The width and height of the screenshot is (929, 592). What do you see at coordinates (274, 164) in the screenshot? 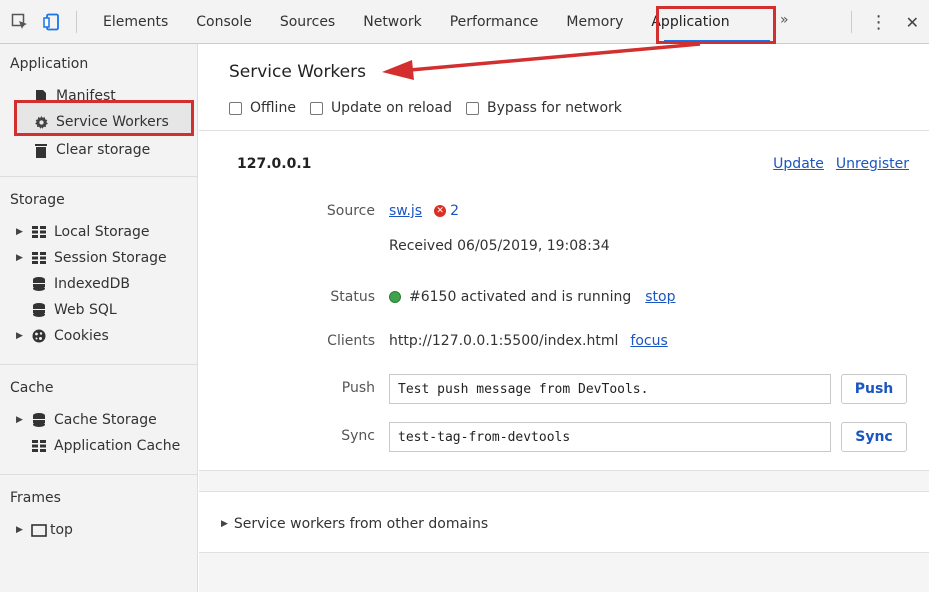
I see `sw-host: 127.0.0.1` at bounding box center [274, 164].